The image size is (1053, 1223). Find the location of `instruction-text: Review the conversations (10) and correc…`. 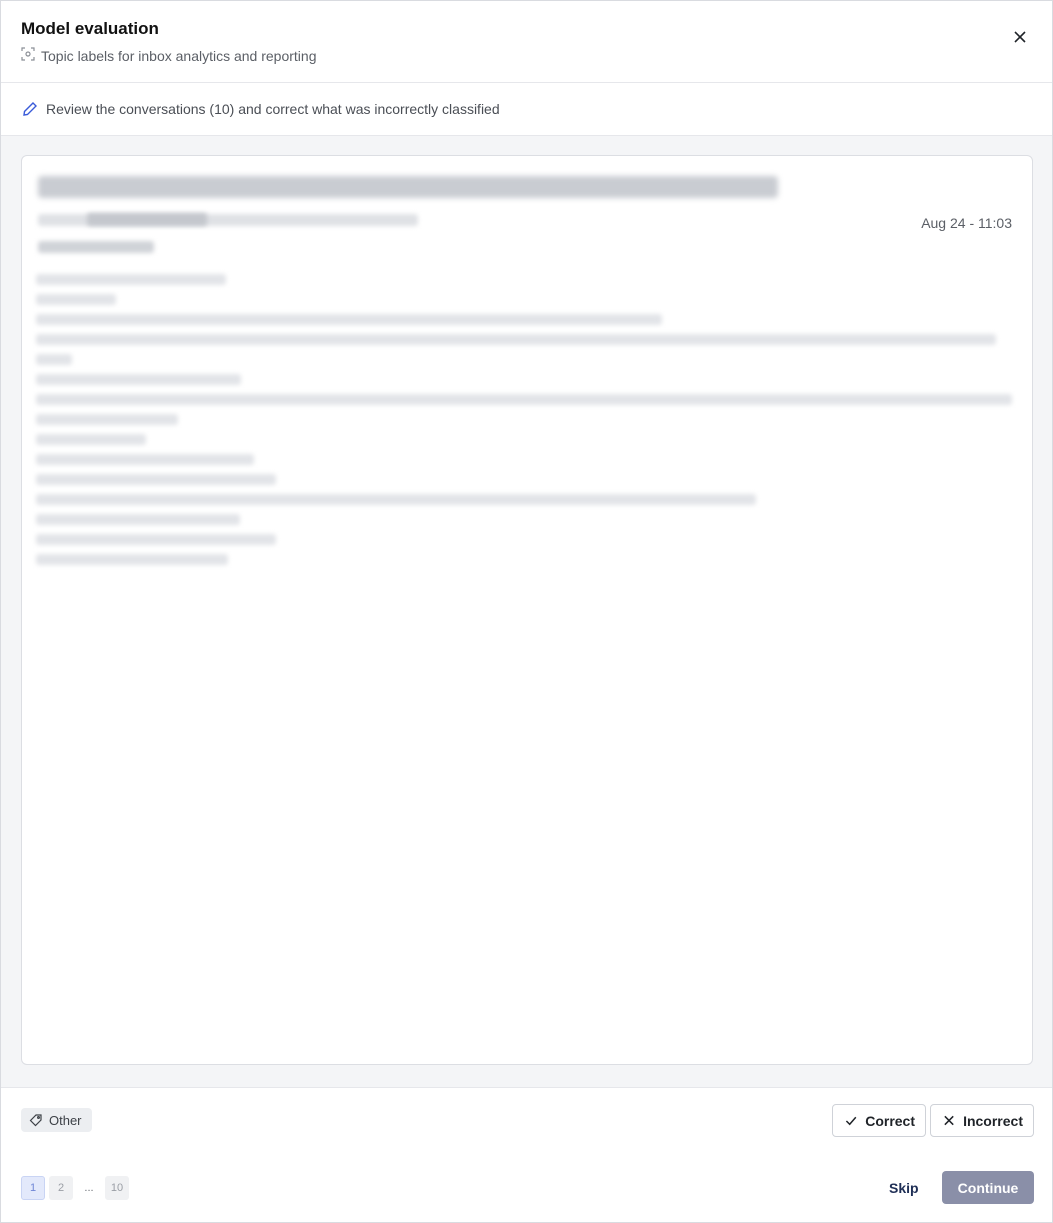

instruction-text: Review the conversations (10) and correc… is located at coordinates (273, 109).